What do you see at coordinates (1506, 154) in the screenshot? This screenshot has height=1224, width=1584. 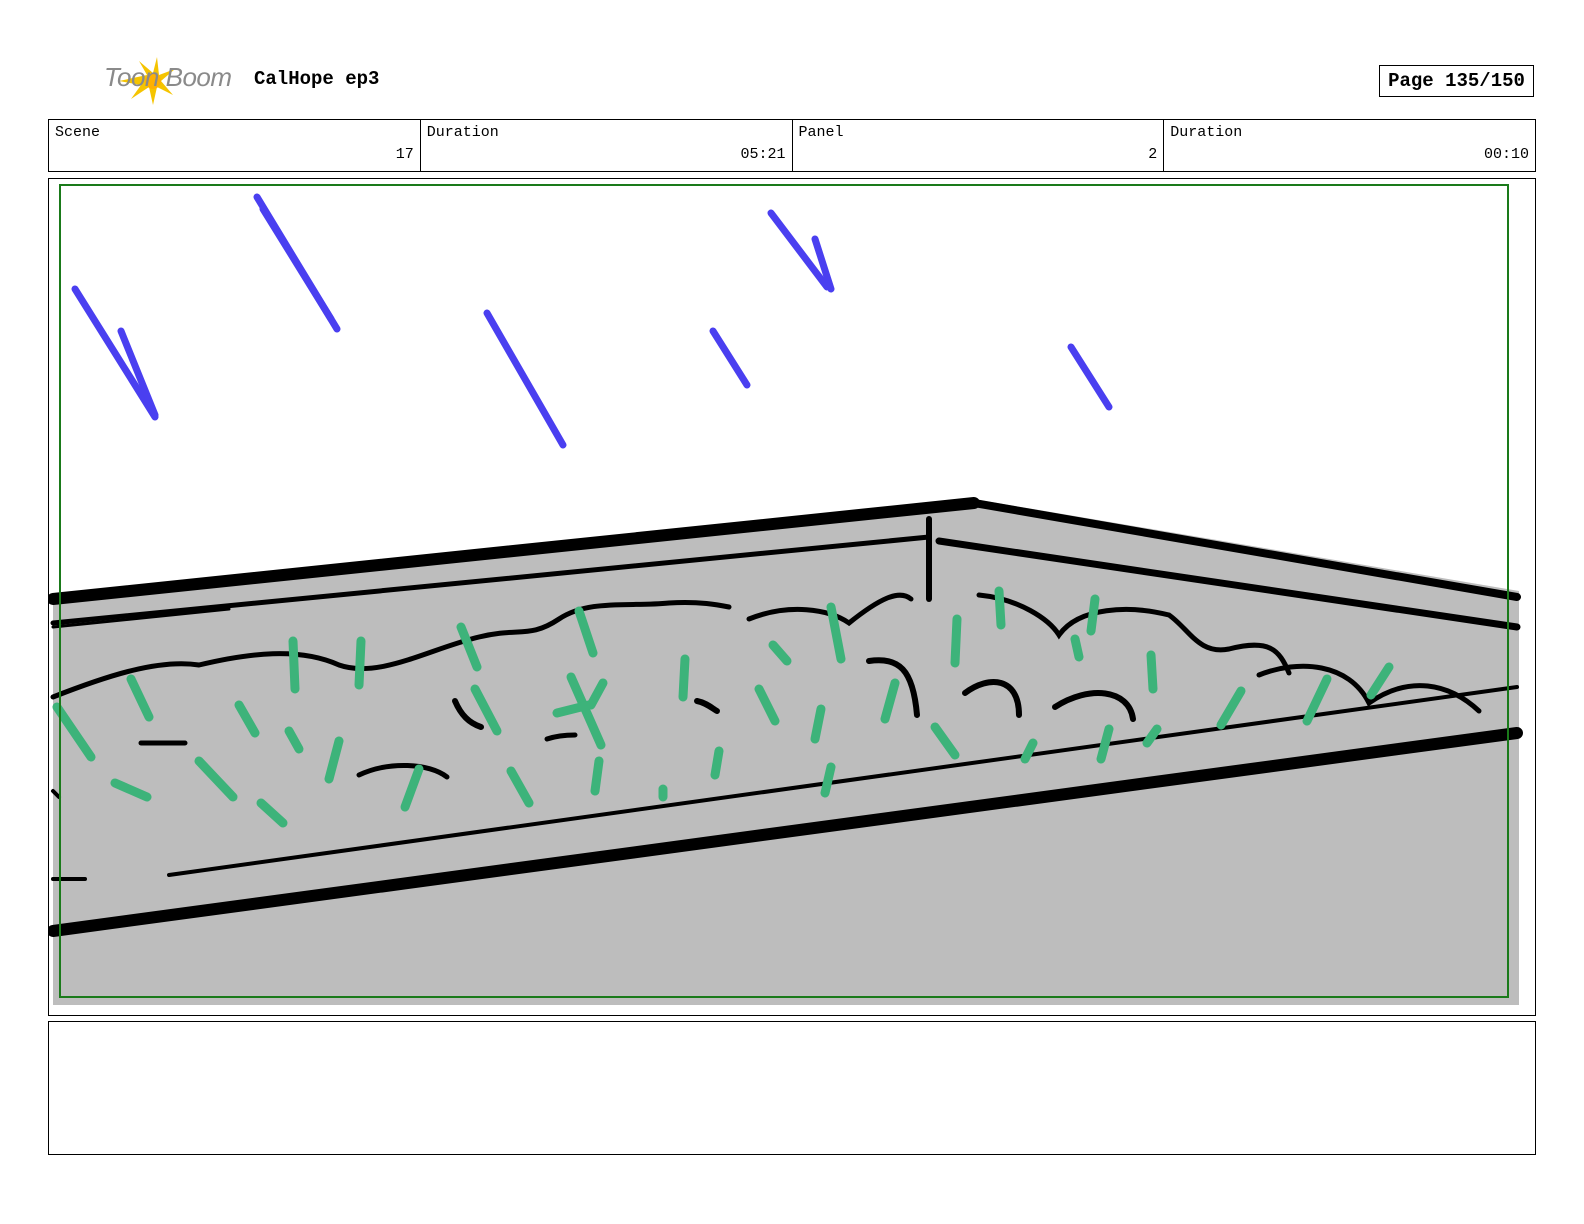 I see `panel-duration-value: 00:10` at bounding box center [1506, 154].